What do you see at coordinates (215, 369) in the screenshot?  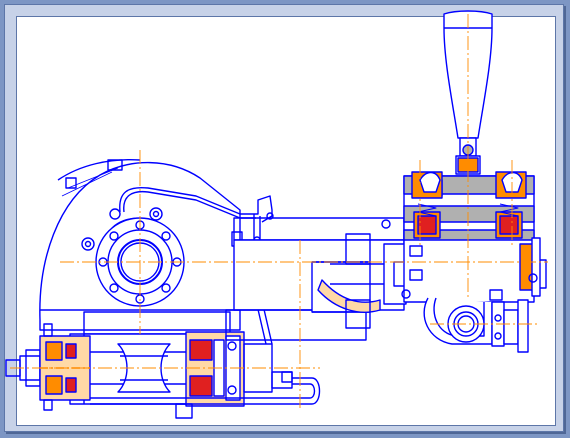 I see `right-bearing` at bounding box center [215, 369].